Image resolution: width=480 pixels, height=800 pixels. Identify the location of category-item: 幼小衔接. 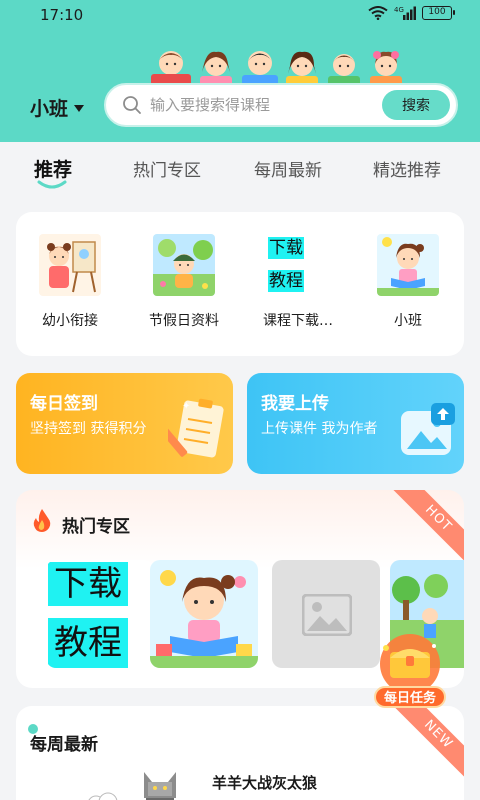
(70, 282).